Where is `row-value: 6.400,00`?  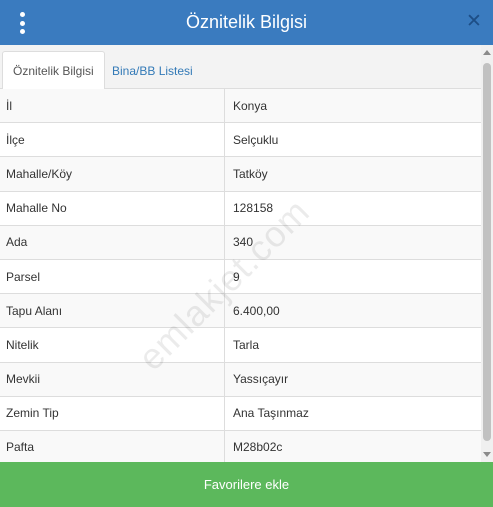 row-value: 6.400,00 is located at coordinates (256, 310).